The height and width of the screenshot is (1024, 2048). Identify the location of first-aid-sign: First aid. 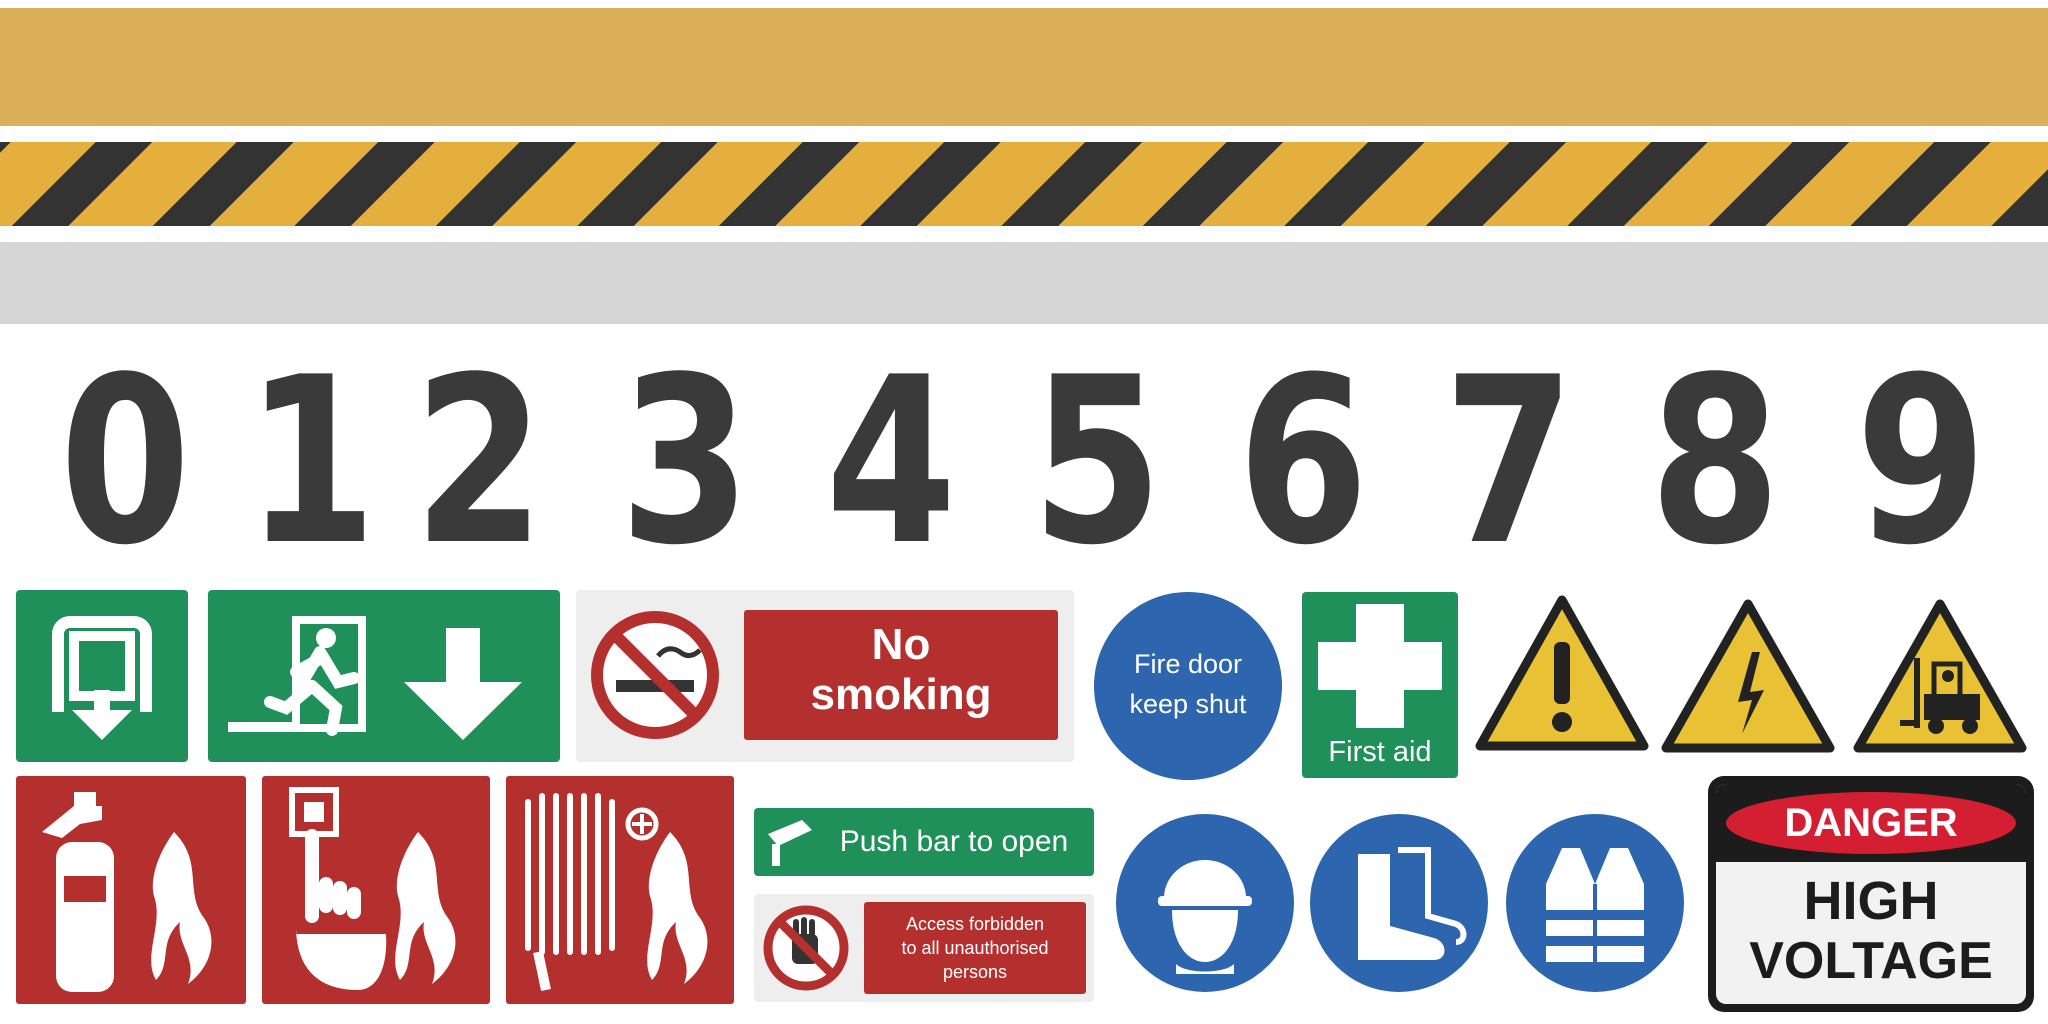
(1380, 685).